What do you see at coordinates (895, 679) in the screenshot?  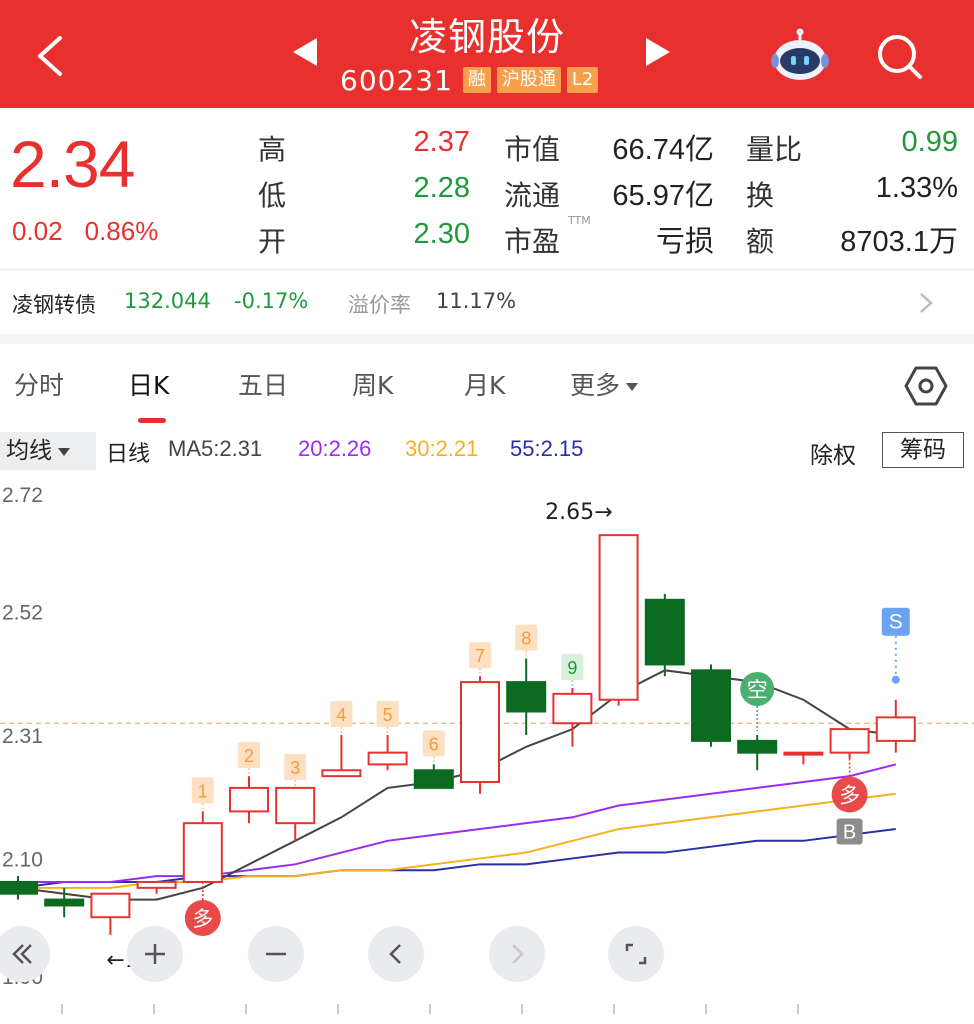 I see `sell-signal-dot` at bounding box center [895, 679].